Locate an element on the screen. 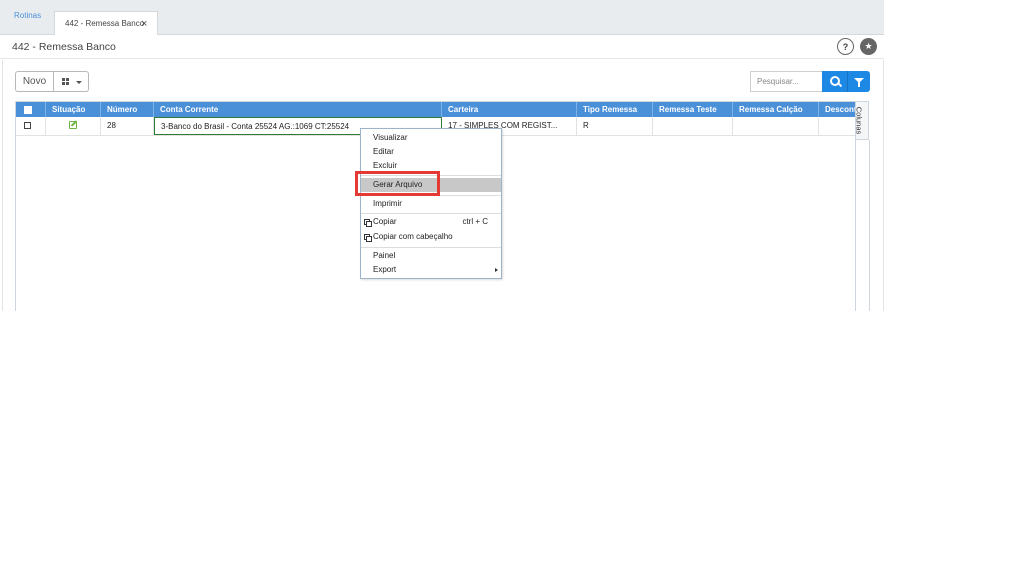 The image size is (1024, 576). columns-tab-label: Colunas is located at coordinates (859, 120).